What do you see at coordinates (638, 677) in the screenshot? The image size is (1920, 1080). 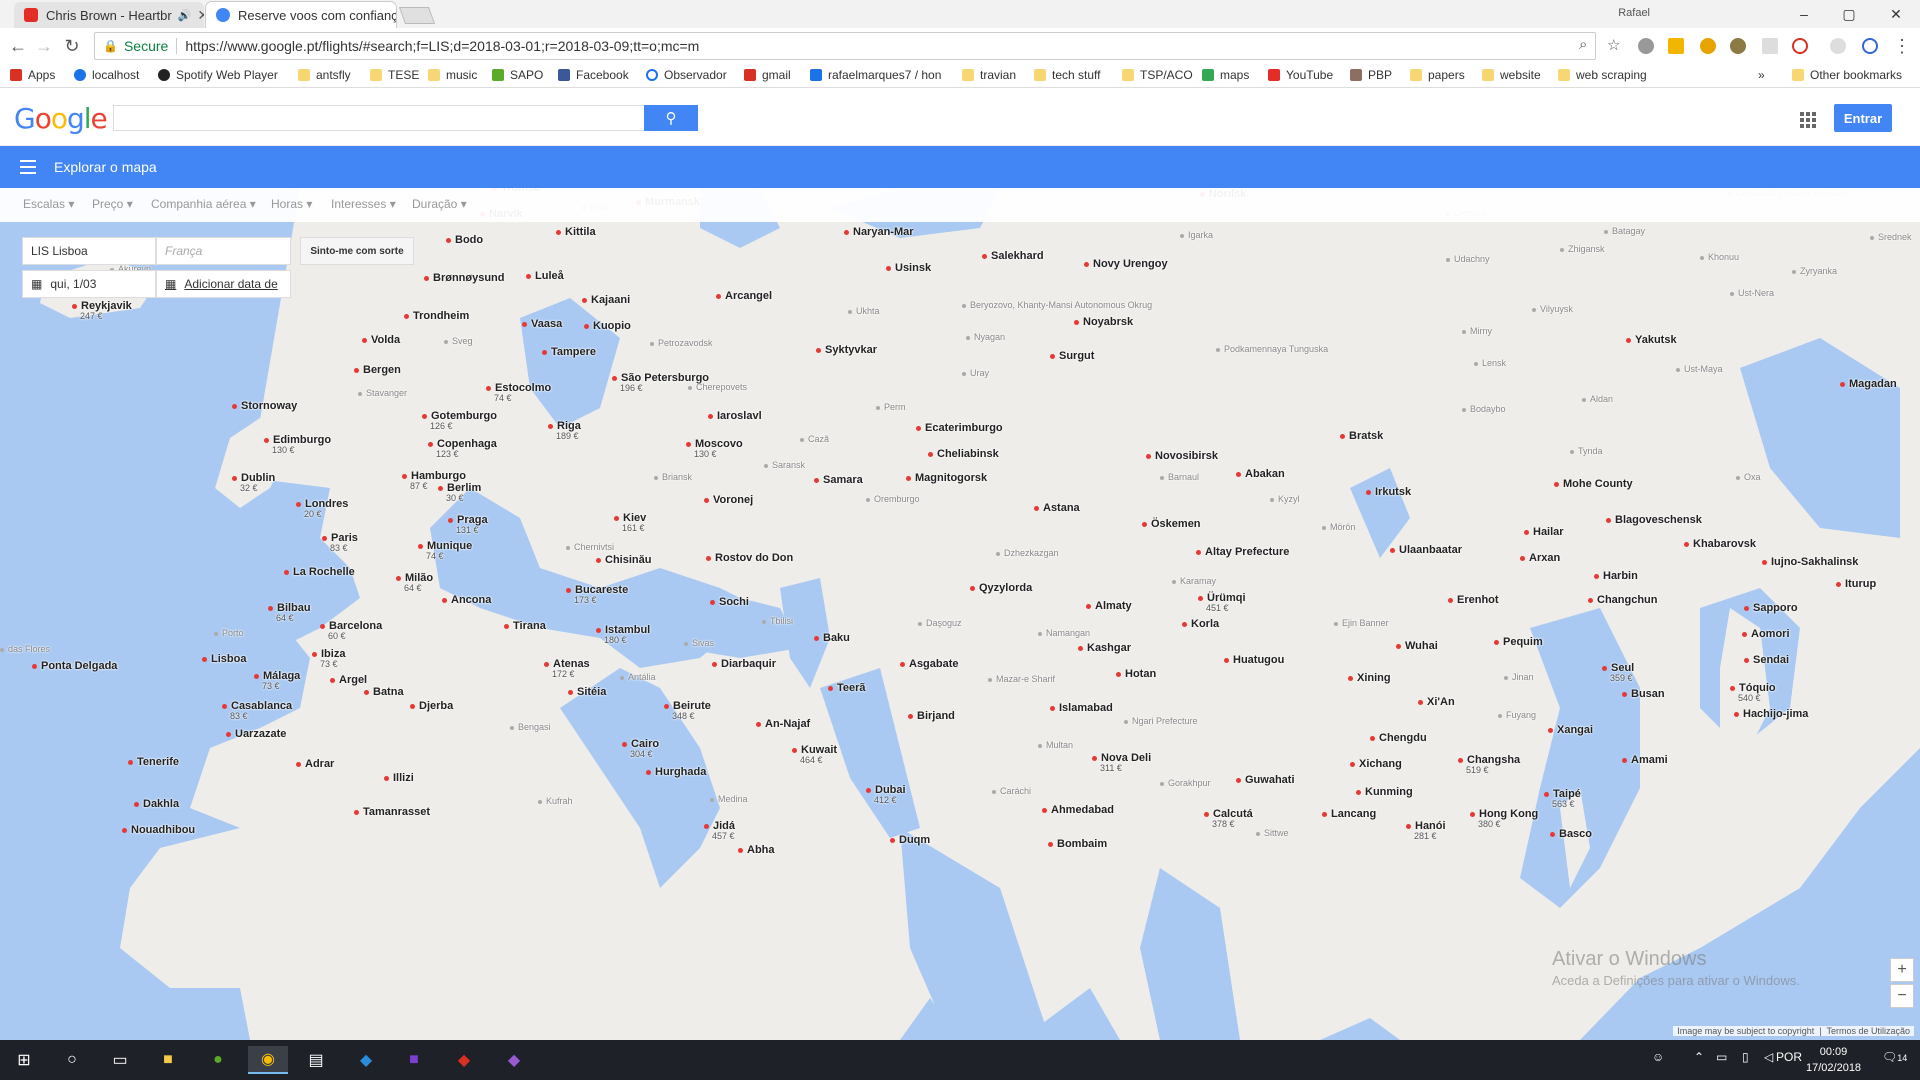 I see `minor-airport-label: Antália` at bounding box center [638, 677].